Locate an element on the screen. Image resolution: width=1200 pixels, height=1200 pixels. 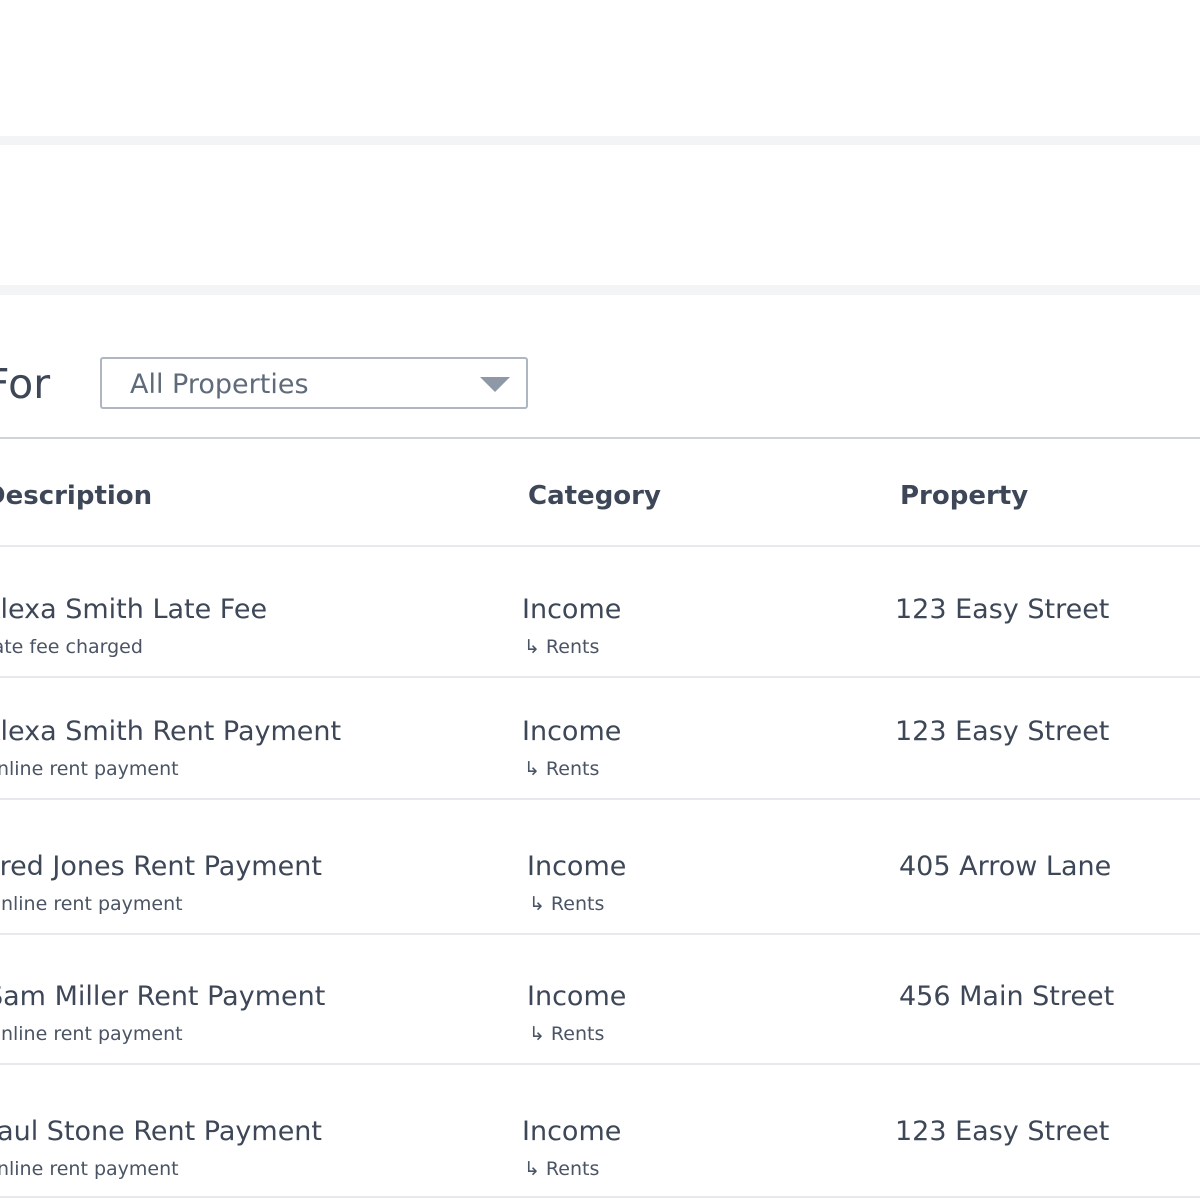
column-header-description: Description is located at coordinates (76, 496).